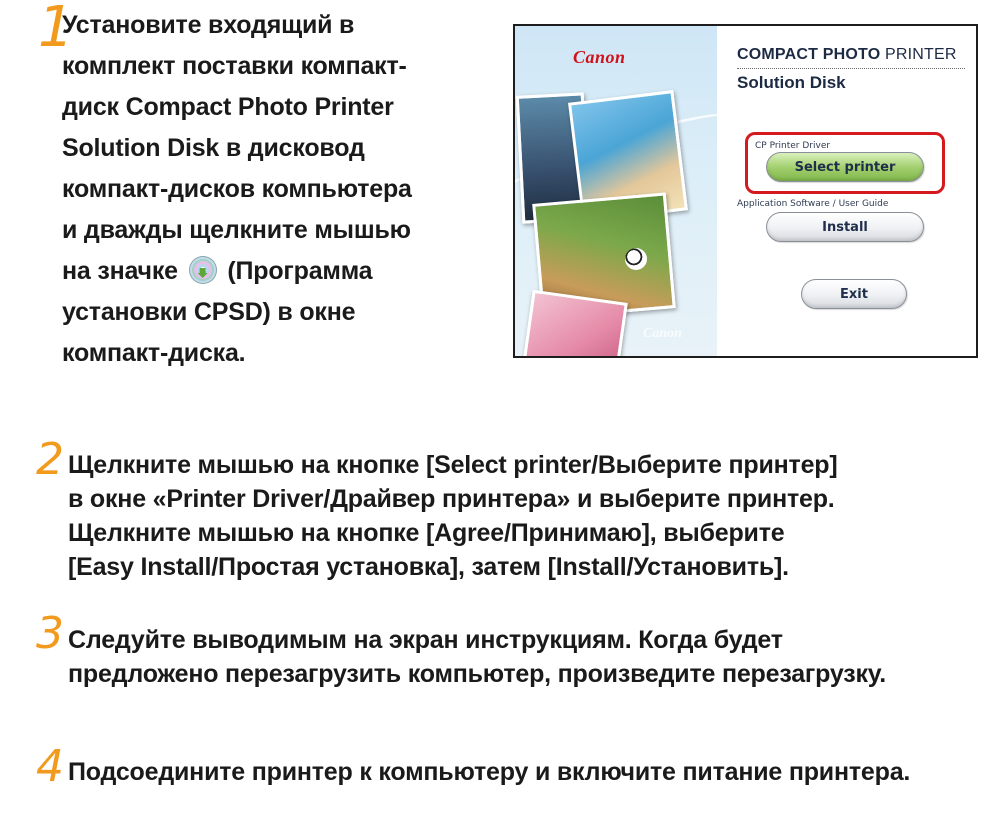  Describe the element at coordinates (213, 148) in the screenshot. I see `step-1-line: Solution Disk в дисковод` at that location.